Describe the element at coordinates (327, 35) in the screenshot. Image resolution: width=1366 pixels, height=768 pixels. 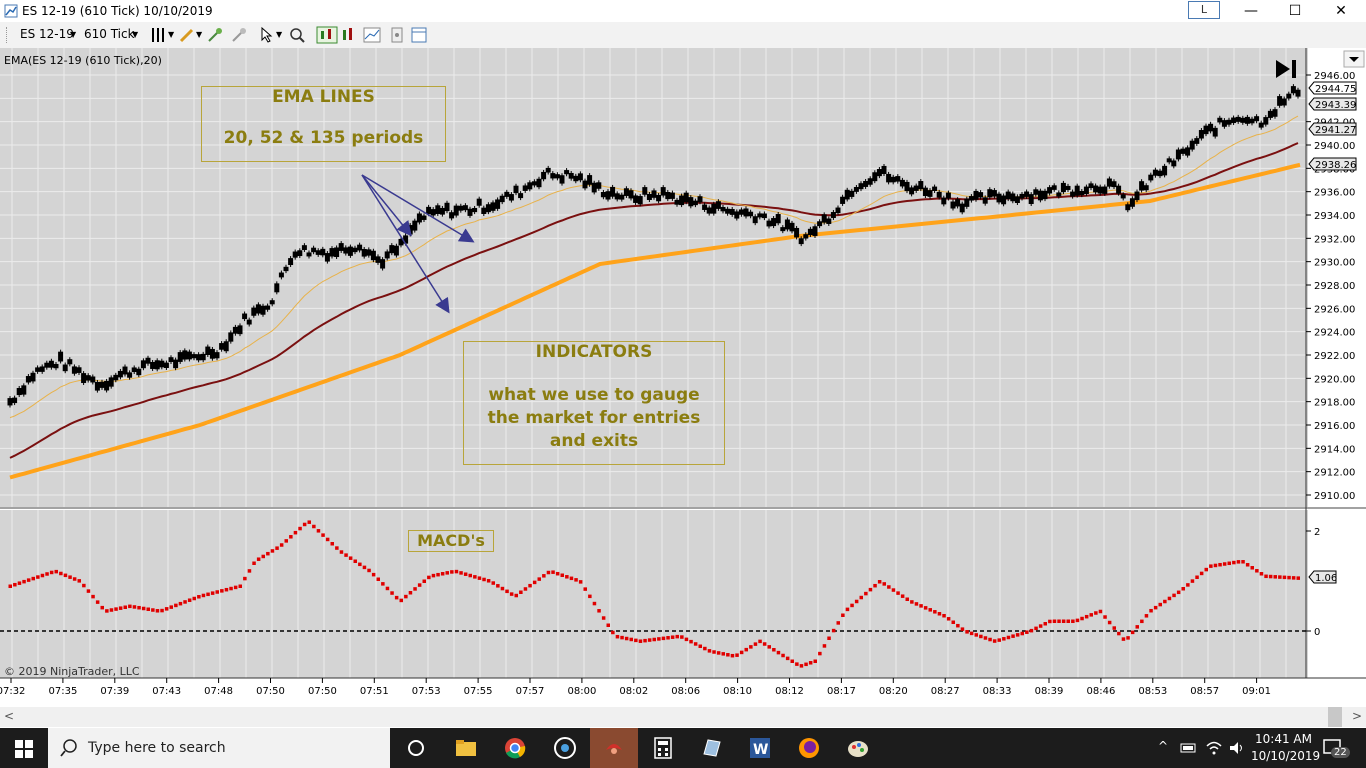
I see `data-series-icon` at that location.